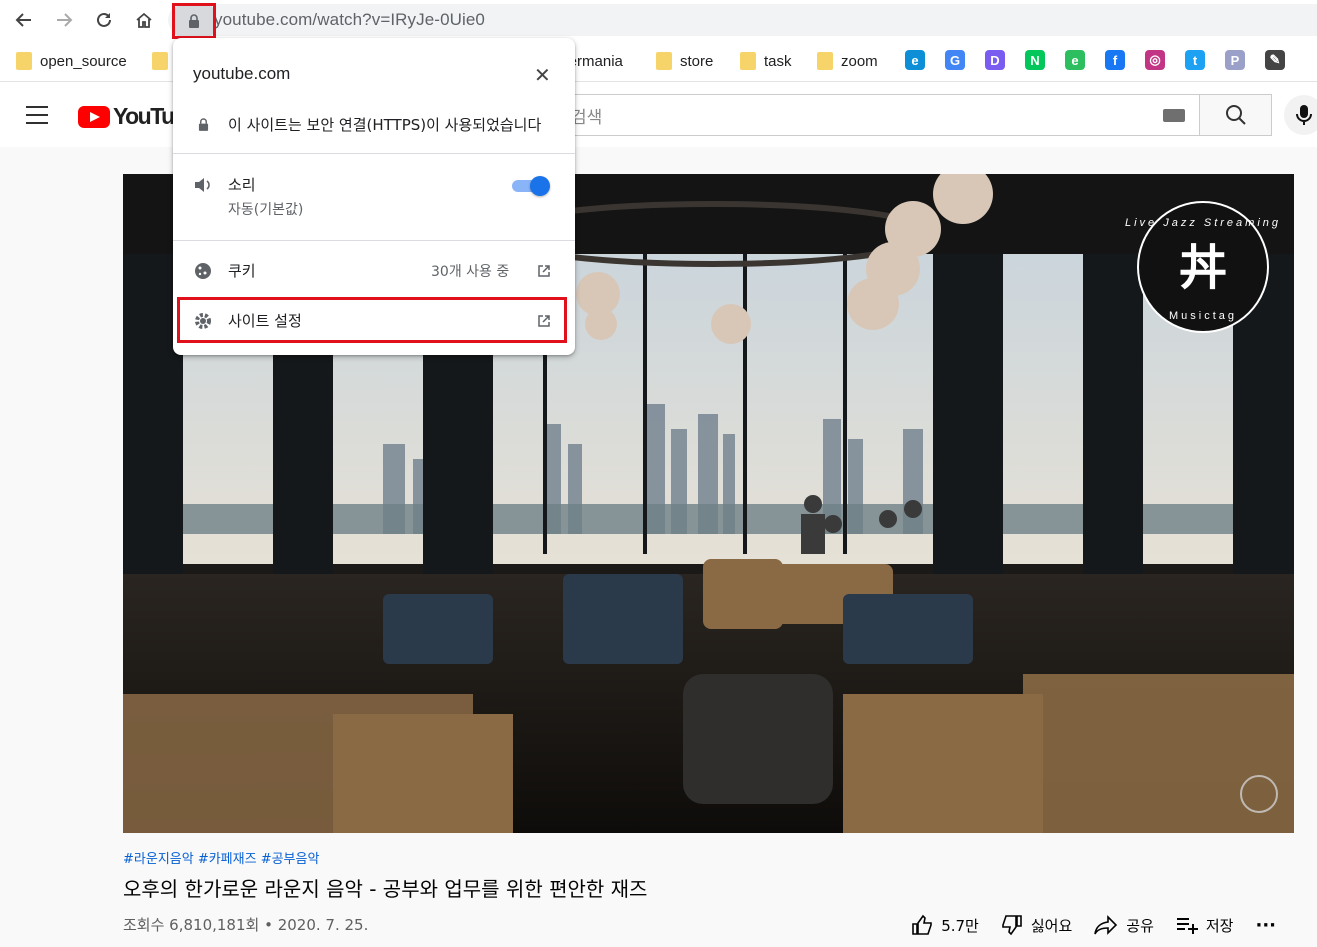 The image size is (1317, 947). What do you see at coordinates (242, 185) in the screenshot?
I see `sound-label: 소리` at bounding box center [242, 185].